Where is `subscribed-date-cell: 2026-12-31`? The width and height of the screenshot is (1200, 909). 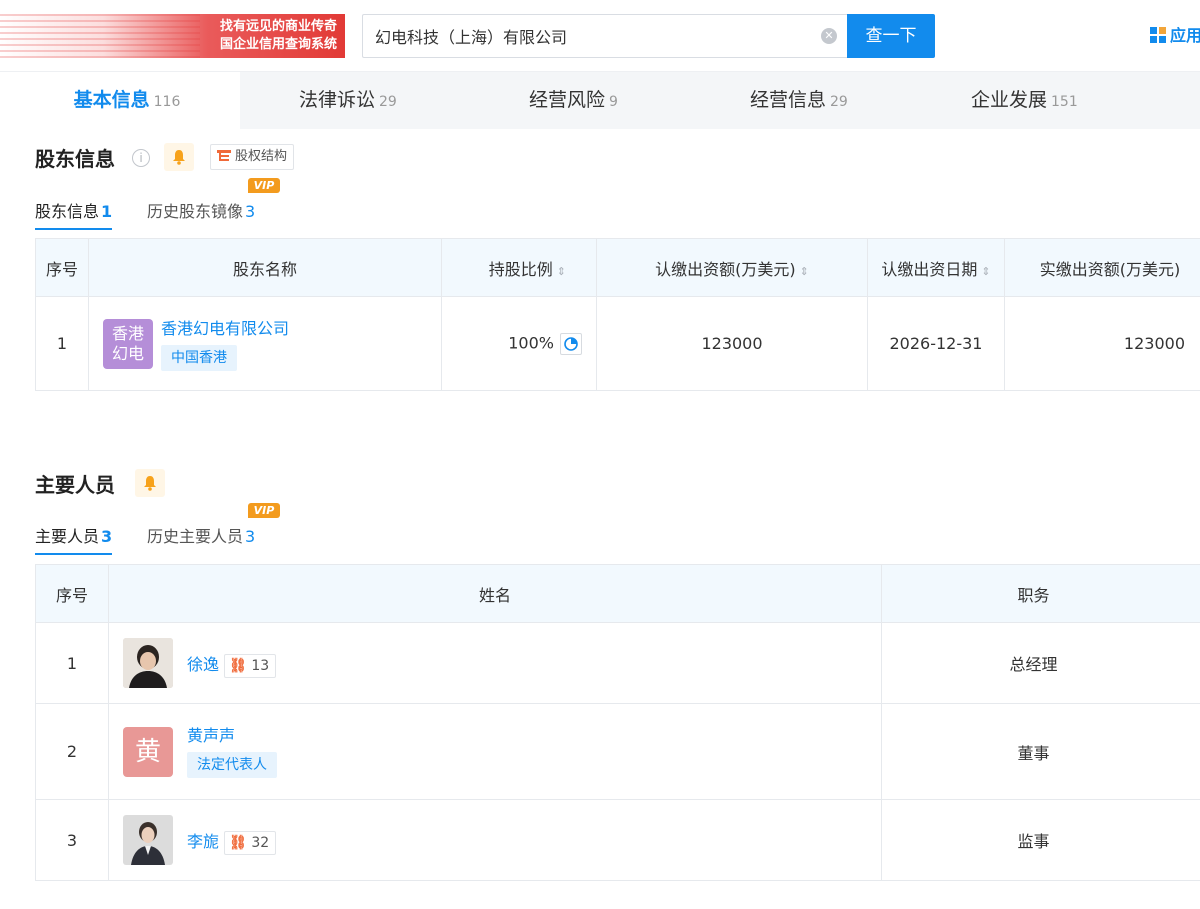 subscribed-date-cell: 2026-12-31 is located at coordinates (936, 343).